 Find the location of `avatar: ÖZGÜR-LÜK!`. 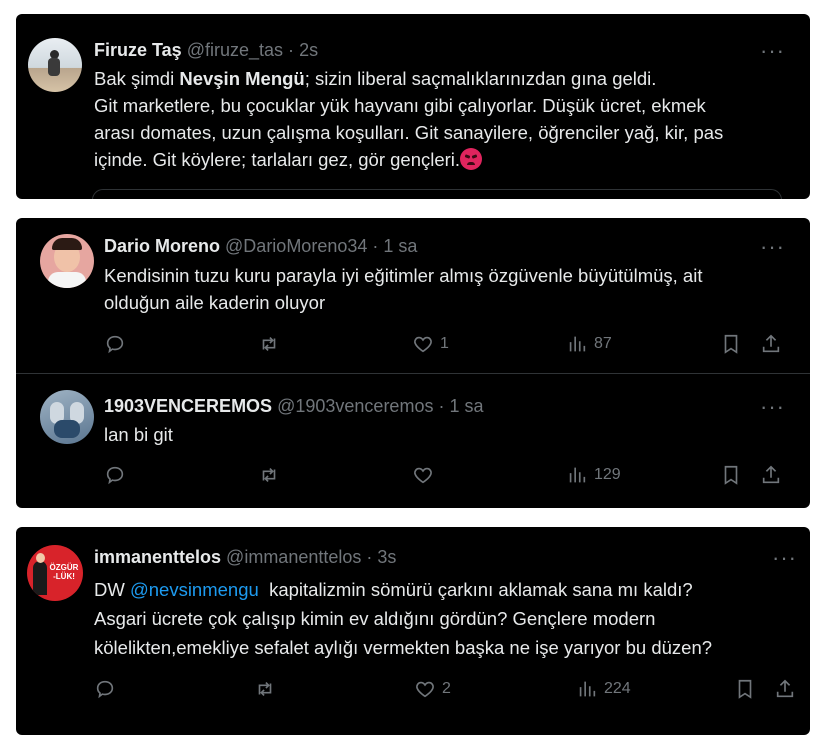

avatar: ÖZGÜR-LÜK! is located at coordinates (55, 573).